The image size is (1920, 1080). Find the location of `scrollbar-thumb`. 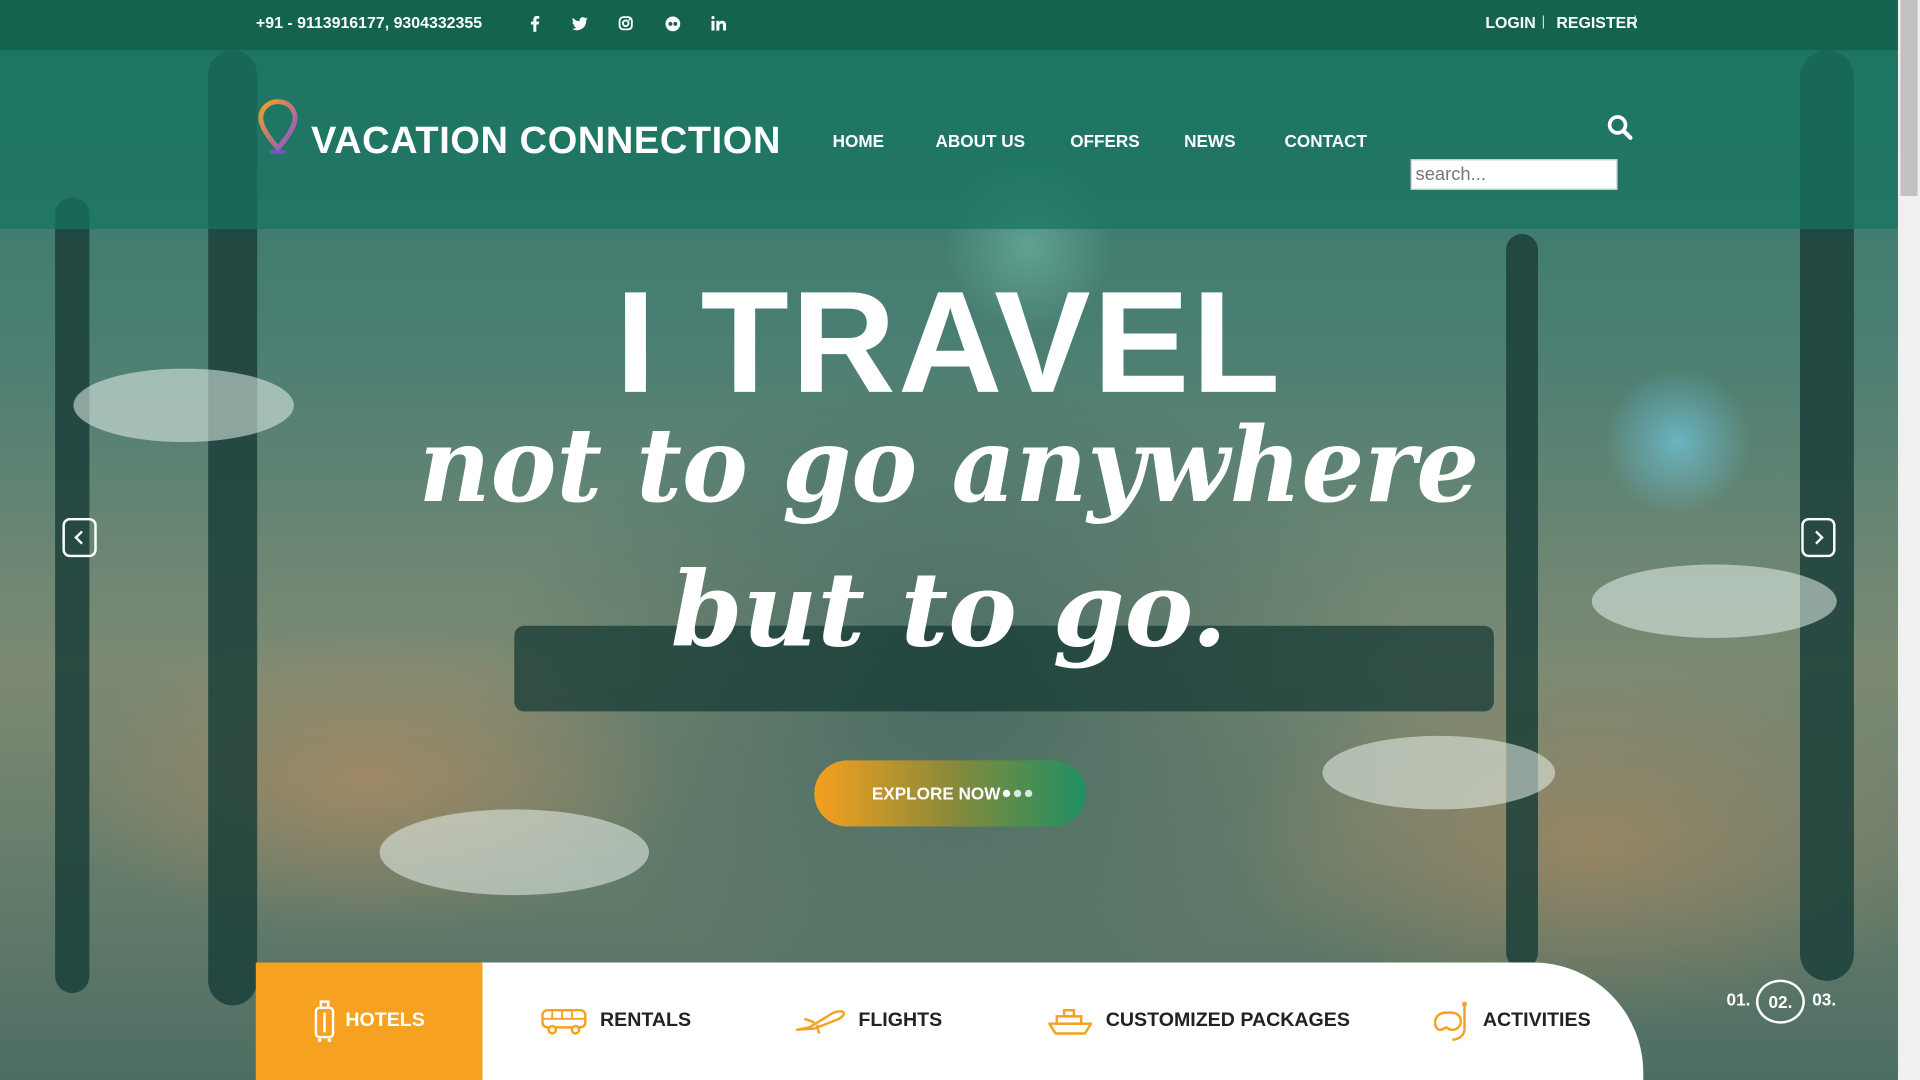

scrollbar-thumb is located at coordinates (1909, 98).